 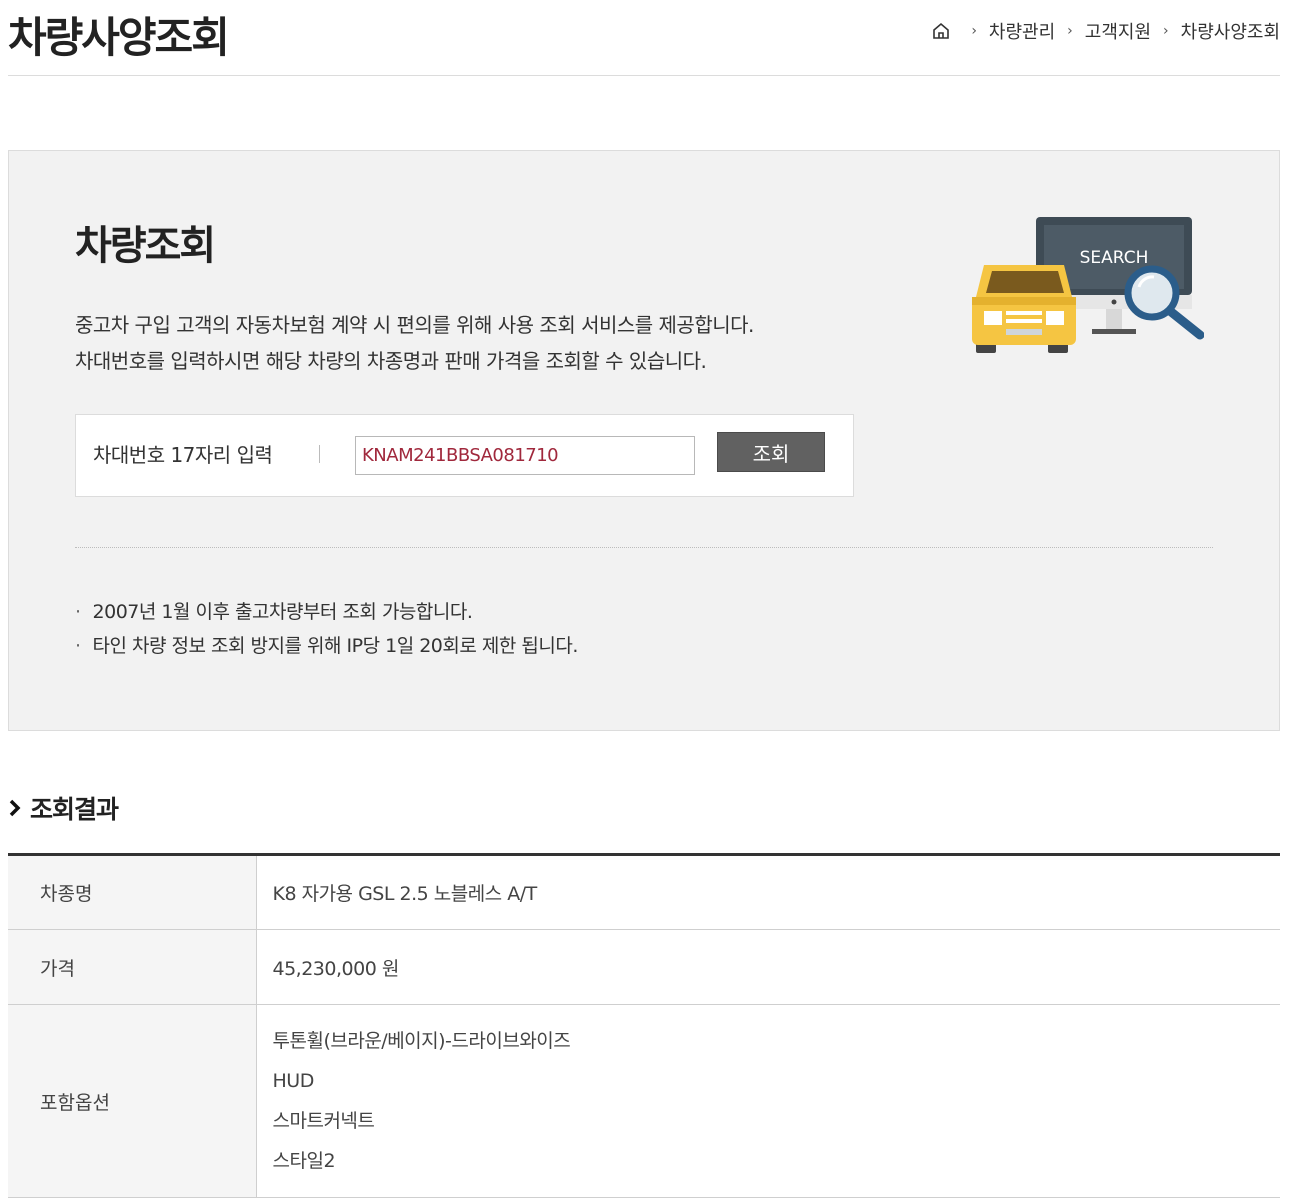 I want to click on monitor-label: SEARCH, so click(x=1114, y=258).